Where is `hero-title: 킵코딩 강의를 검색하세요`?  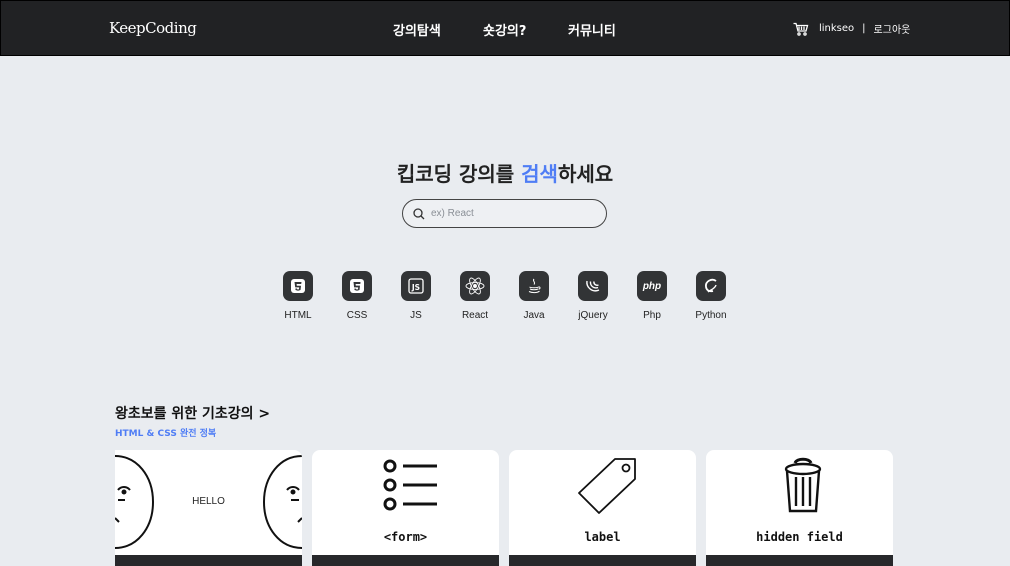 hero-title: 킵코딩 강의를 검색하세요 is located at coordinates (505, 172).